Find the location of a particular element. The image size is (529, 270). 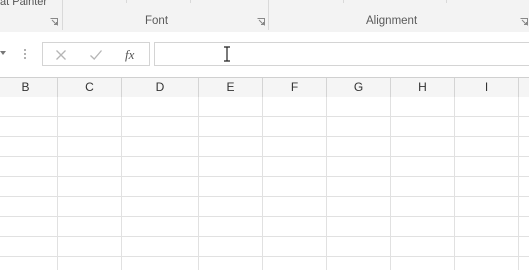

name-box-dropdown-icon is located at coordinates (5, 53).